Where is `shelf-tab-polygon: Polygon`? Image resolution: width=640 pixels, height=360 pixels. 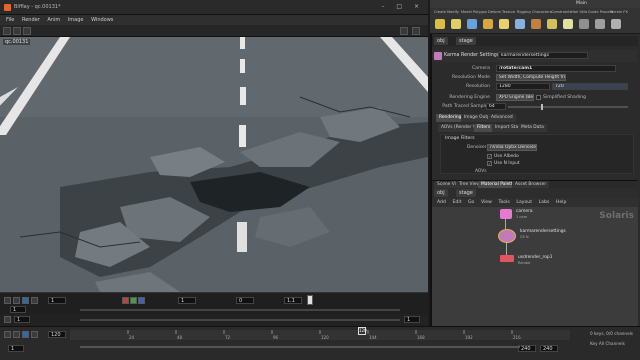 shelf-tab-polygon: Polygon is located at coordinates (480, 12).